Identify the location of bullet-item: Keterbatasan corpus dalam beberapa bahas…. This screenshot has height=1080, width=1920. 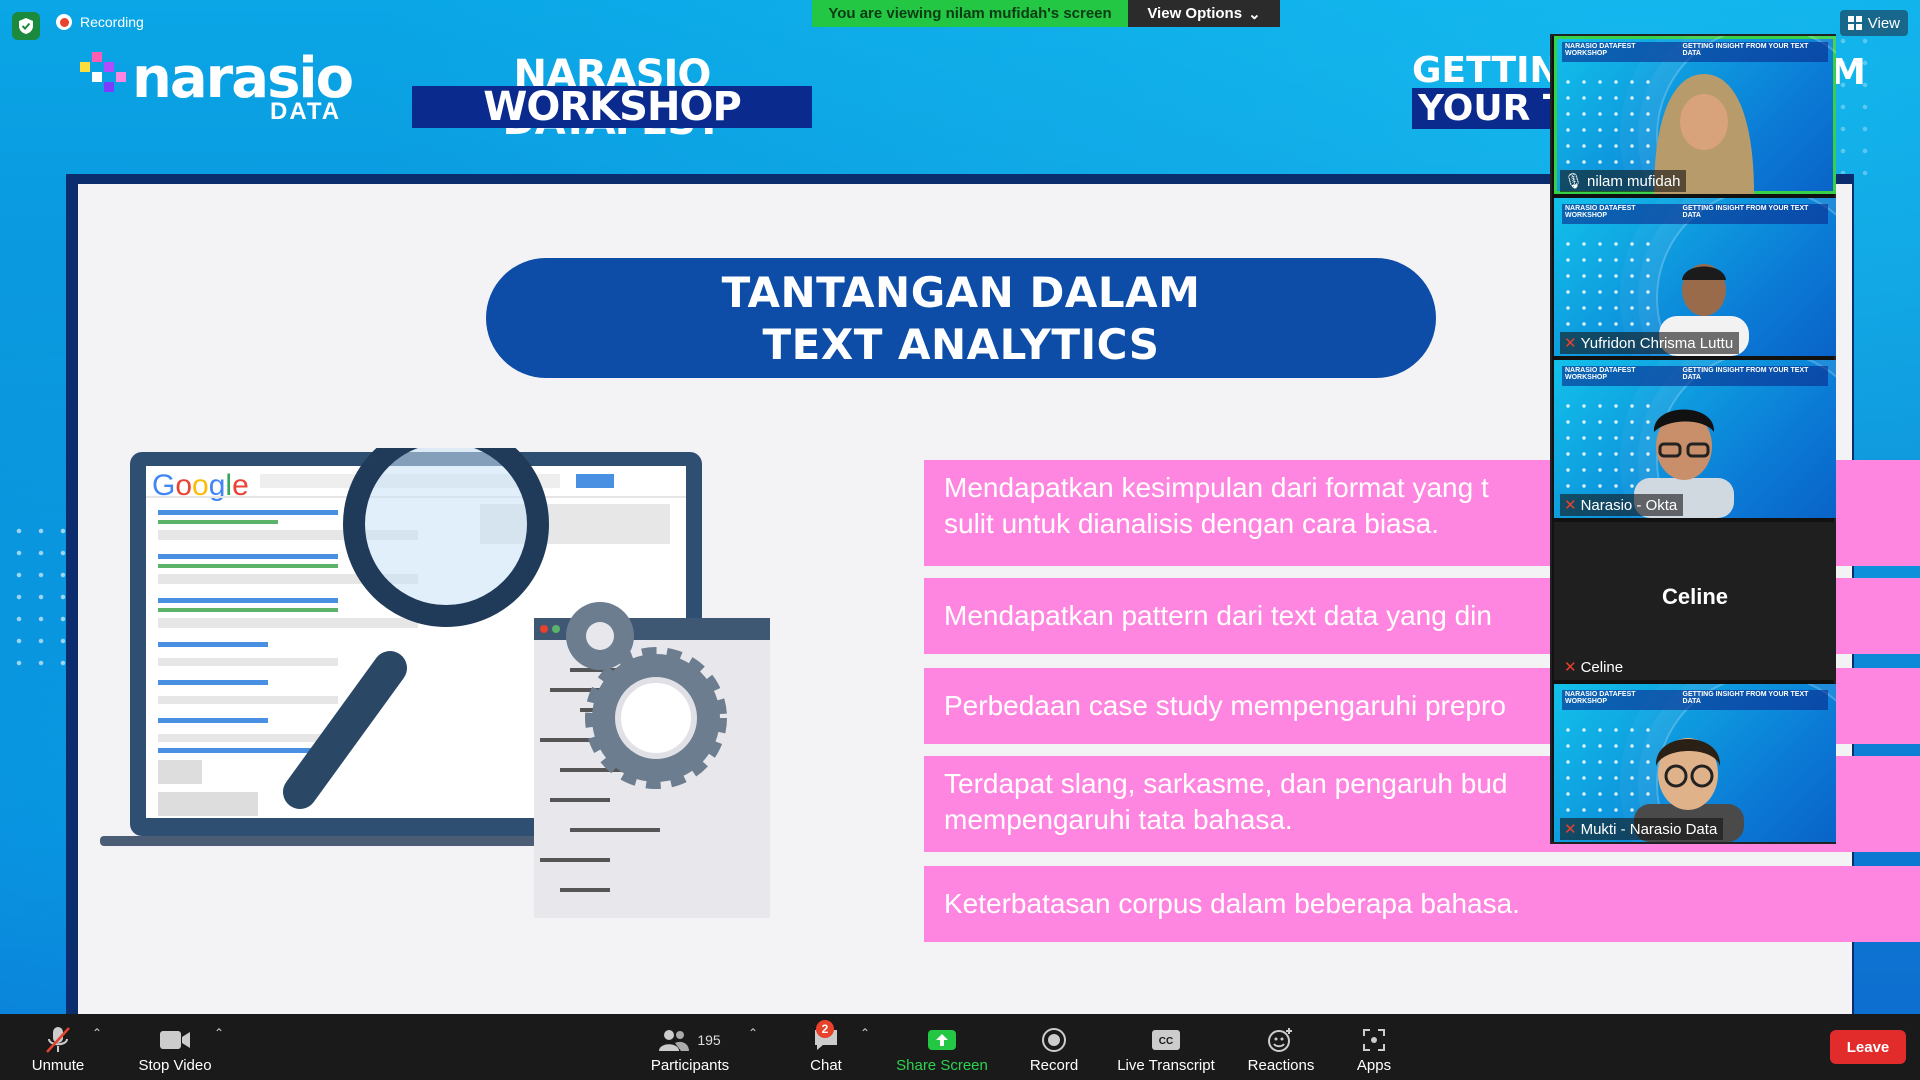
(1422, 904).